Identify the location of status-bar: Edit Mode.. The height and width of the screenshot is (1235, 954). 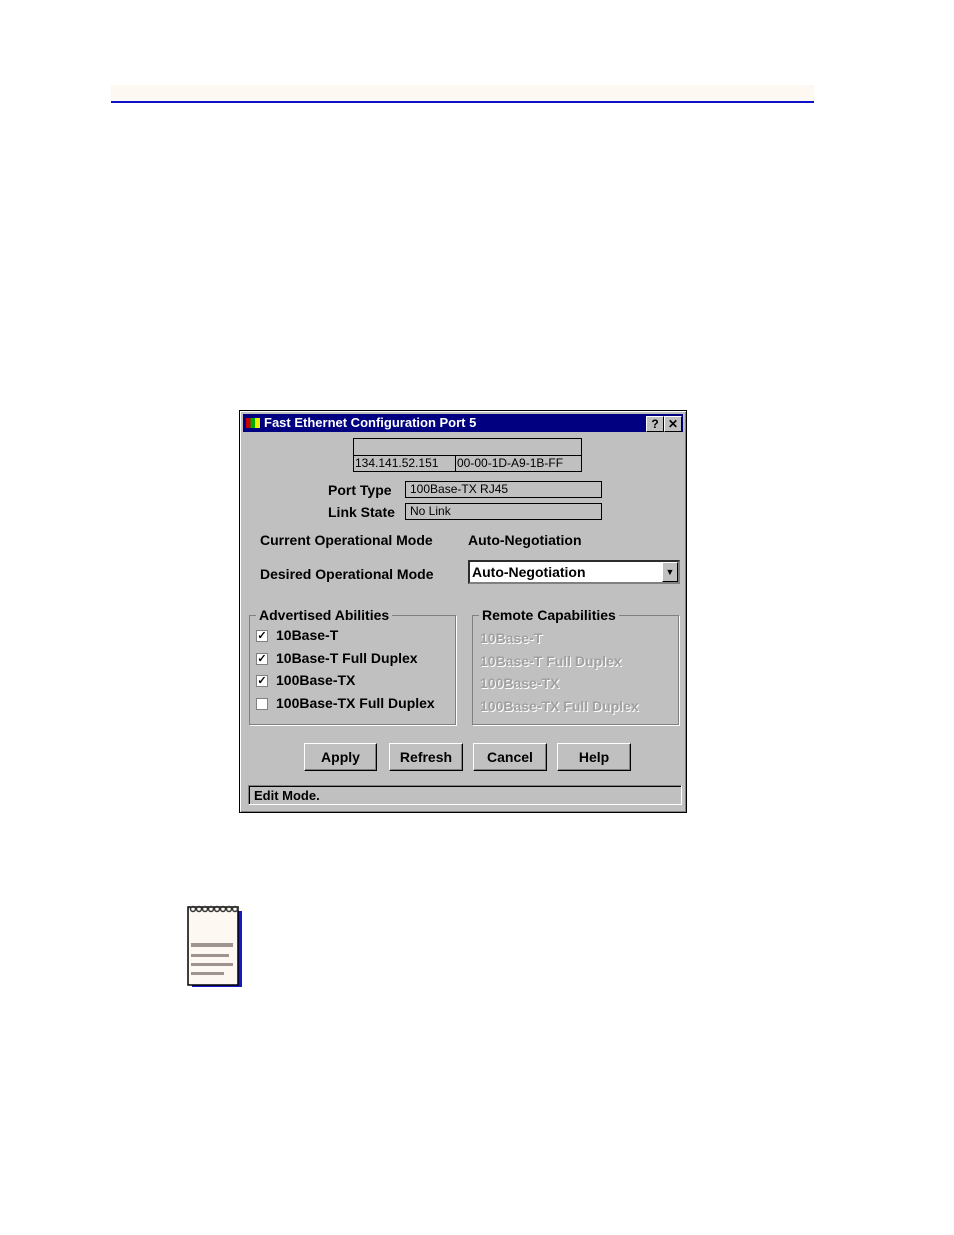
(465, 795).